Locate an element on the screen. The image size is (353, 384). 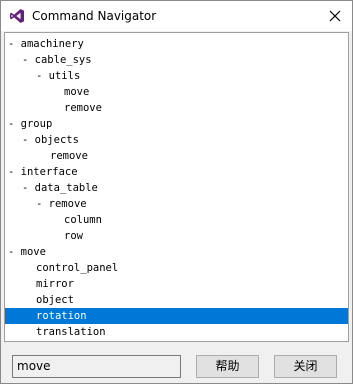
tree-label: data_table is located at coordinates (66, 188).